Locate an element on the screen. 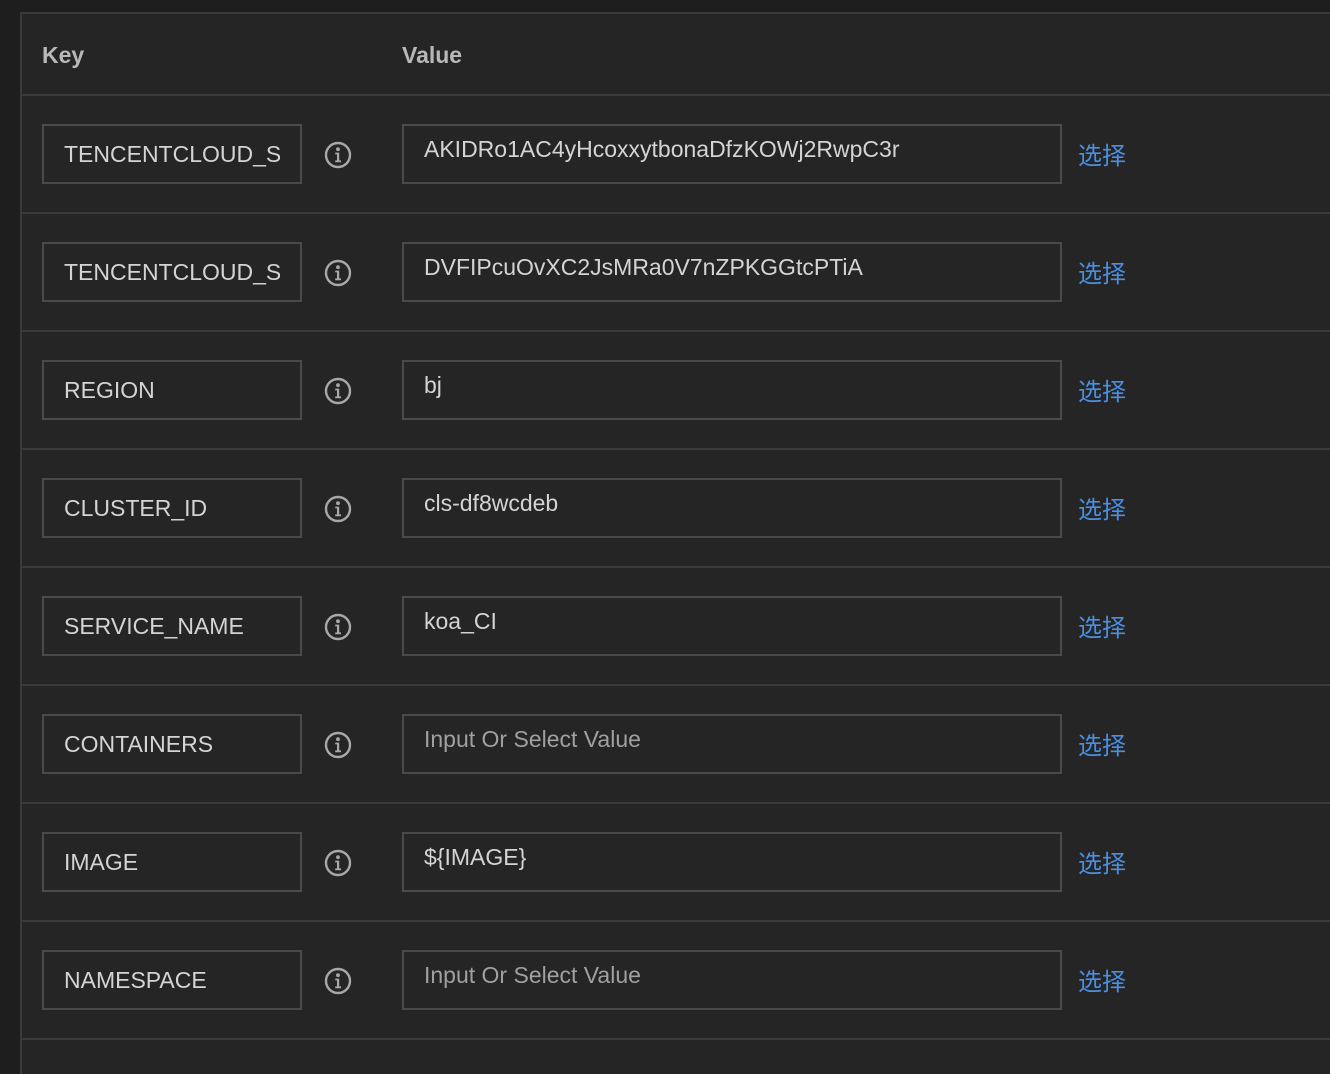  table-row: CLUSTER_ID cls-df8wcdeb 选择 is located at coordinates (676, 509).